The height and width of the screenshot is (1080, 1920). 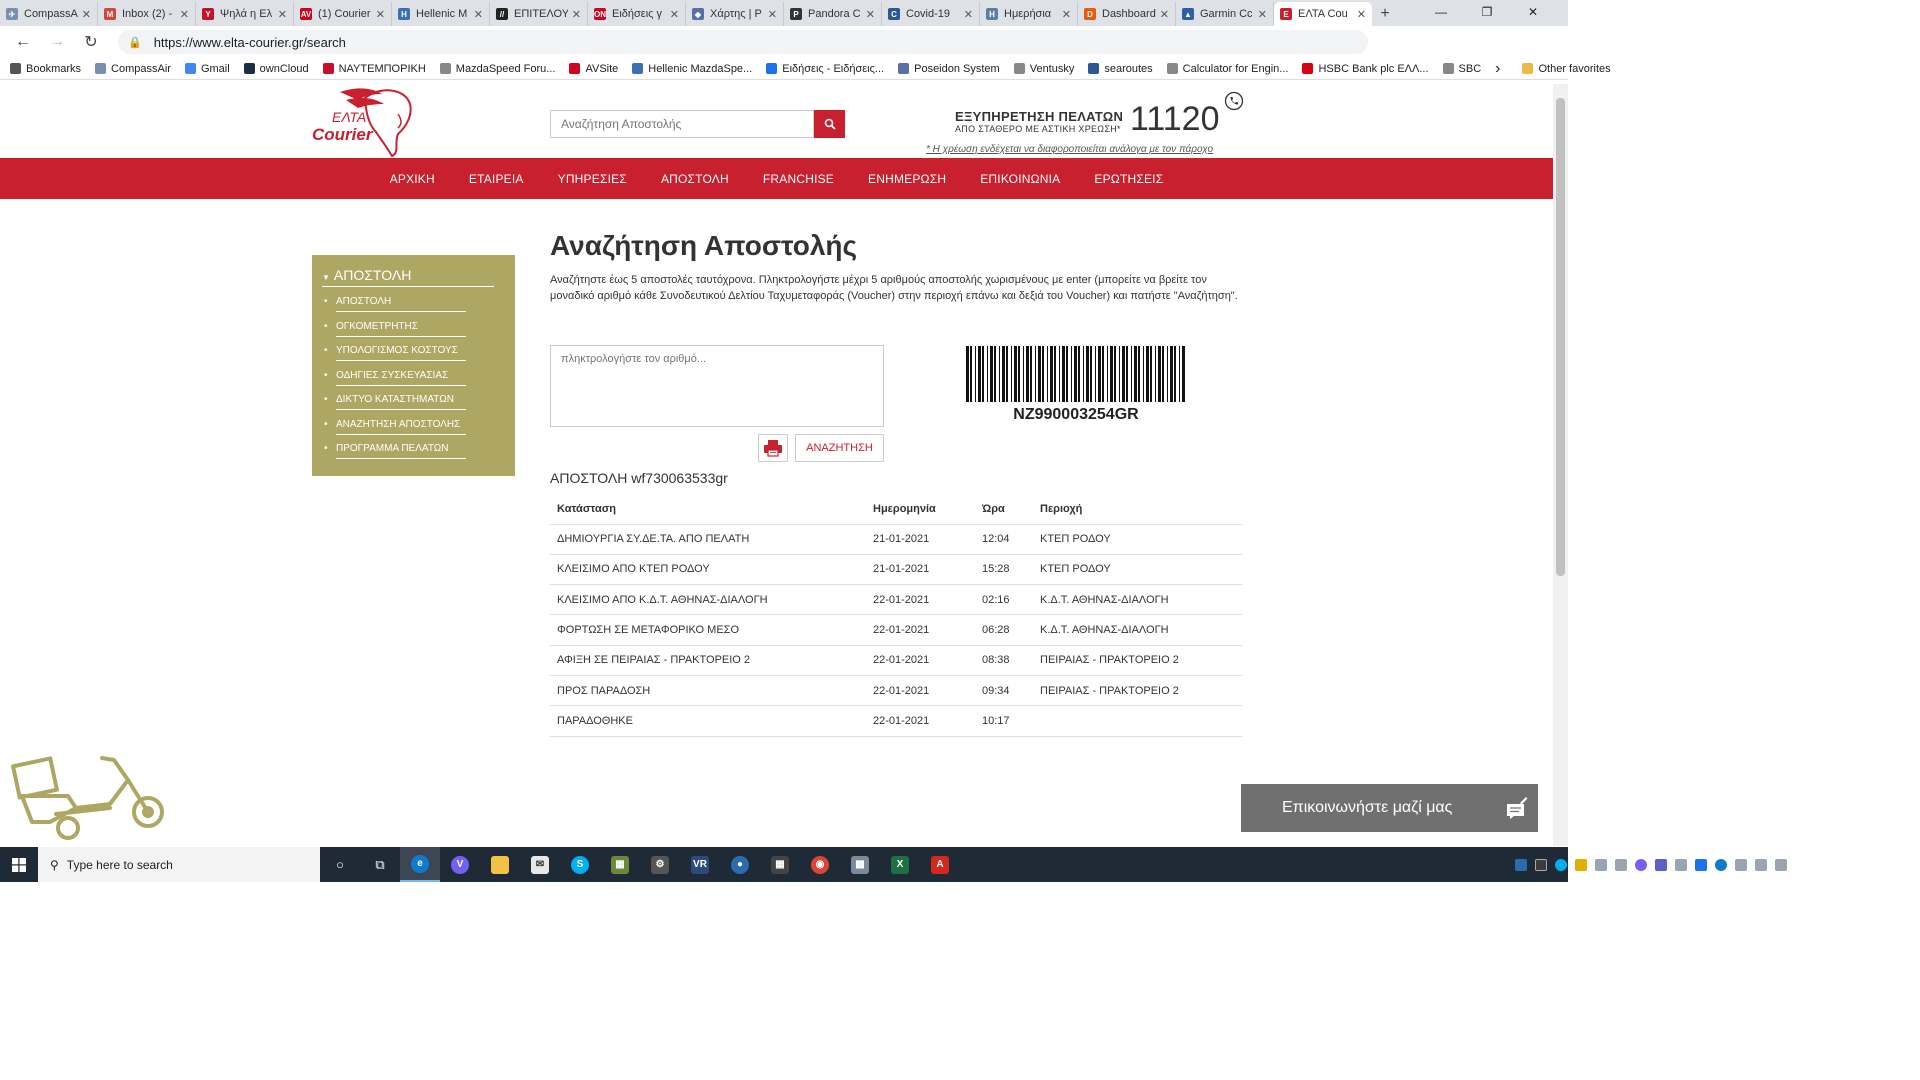 What do you see at coordinates (1389, 808) in the screenshot?
I see `contact-us-widget: Επικοινωνήστε μαζί μας` at bounding box center [1389, 808].